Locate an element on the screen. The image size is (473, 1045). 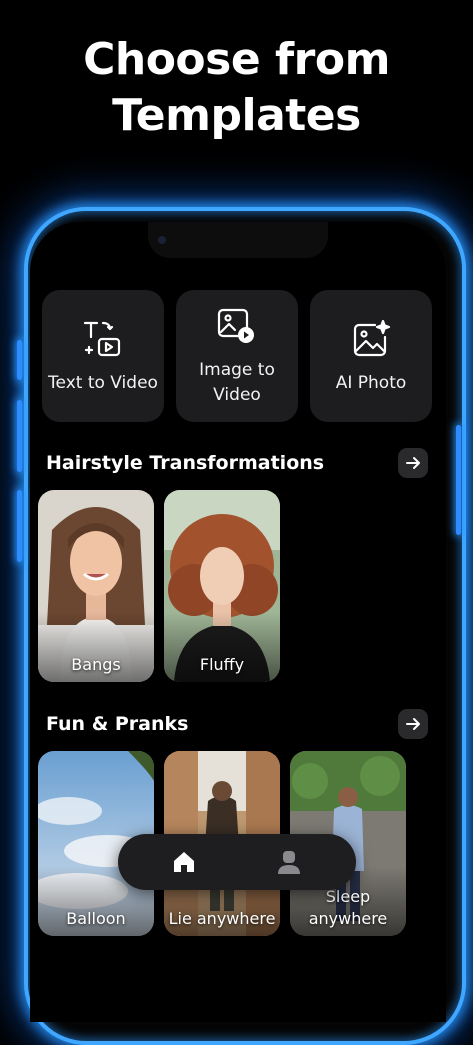
image-to-video-card: Image to Video is located at coordinates (237, 356).